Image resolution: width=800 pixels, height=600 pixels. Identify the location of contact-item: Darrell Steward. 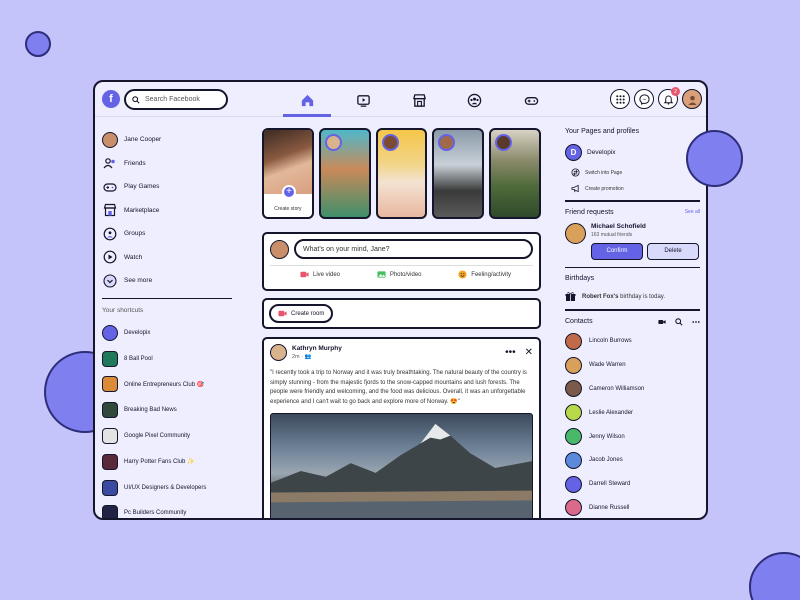
(632, 484).